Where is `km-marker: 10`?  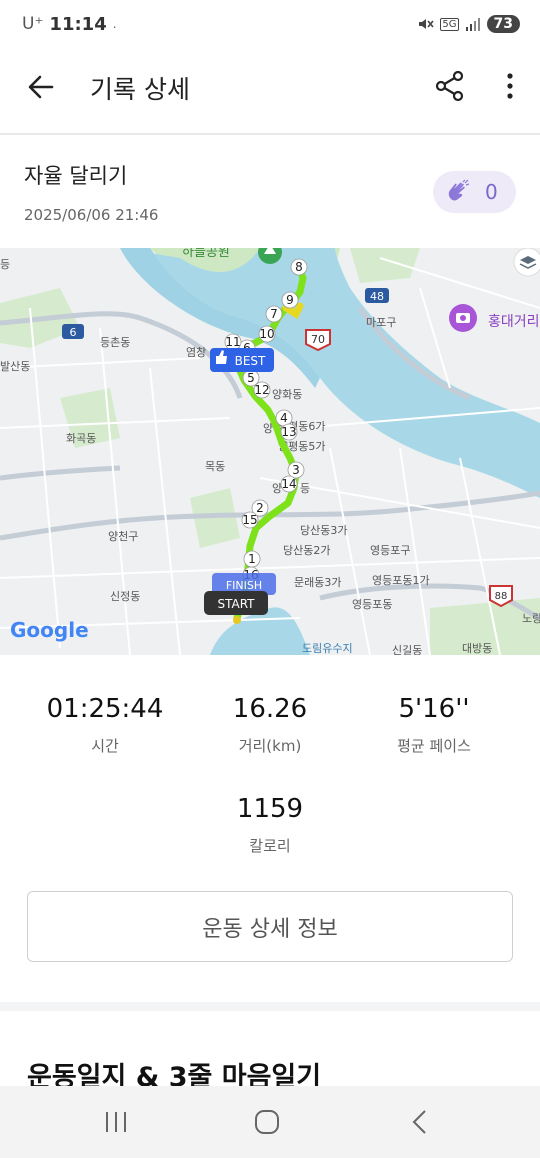
km-marker: 10 is located at coordinates (267, 334).